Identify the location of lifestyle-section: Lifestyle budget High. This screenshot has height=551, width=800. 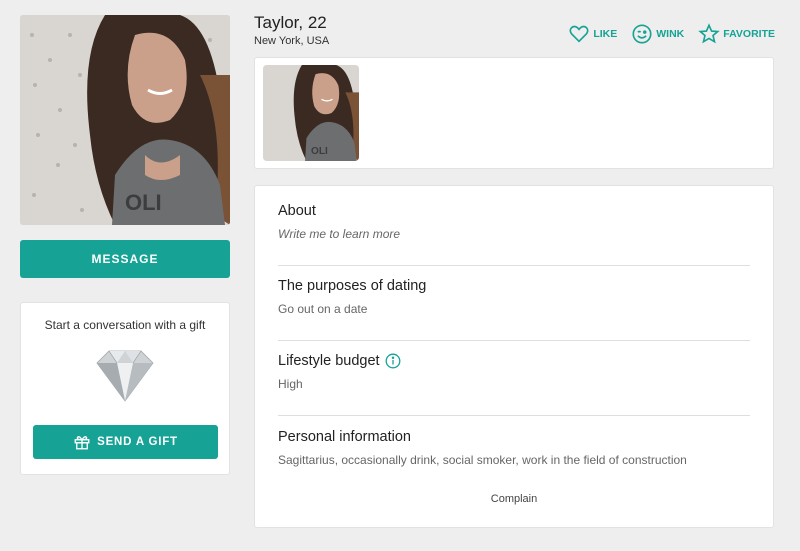
(514, 372).